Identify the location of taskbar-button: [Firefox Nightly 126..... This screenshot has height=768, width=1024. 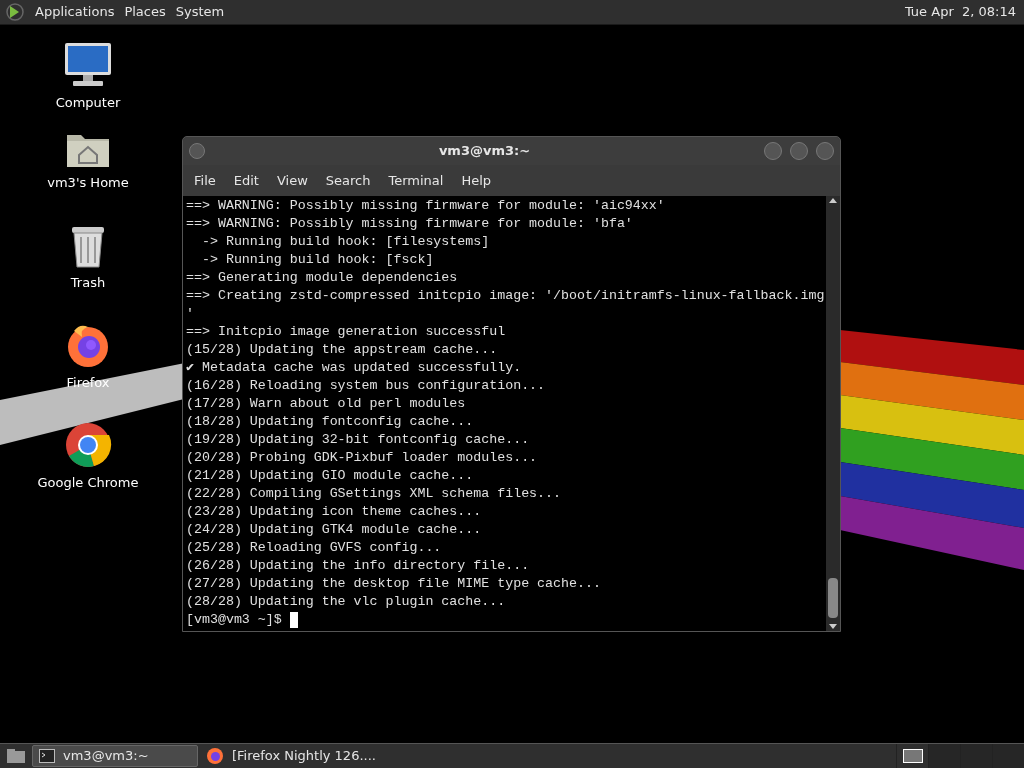
(291, 756).